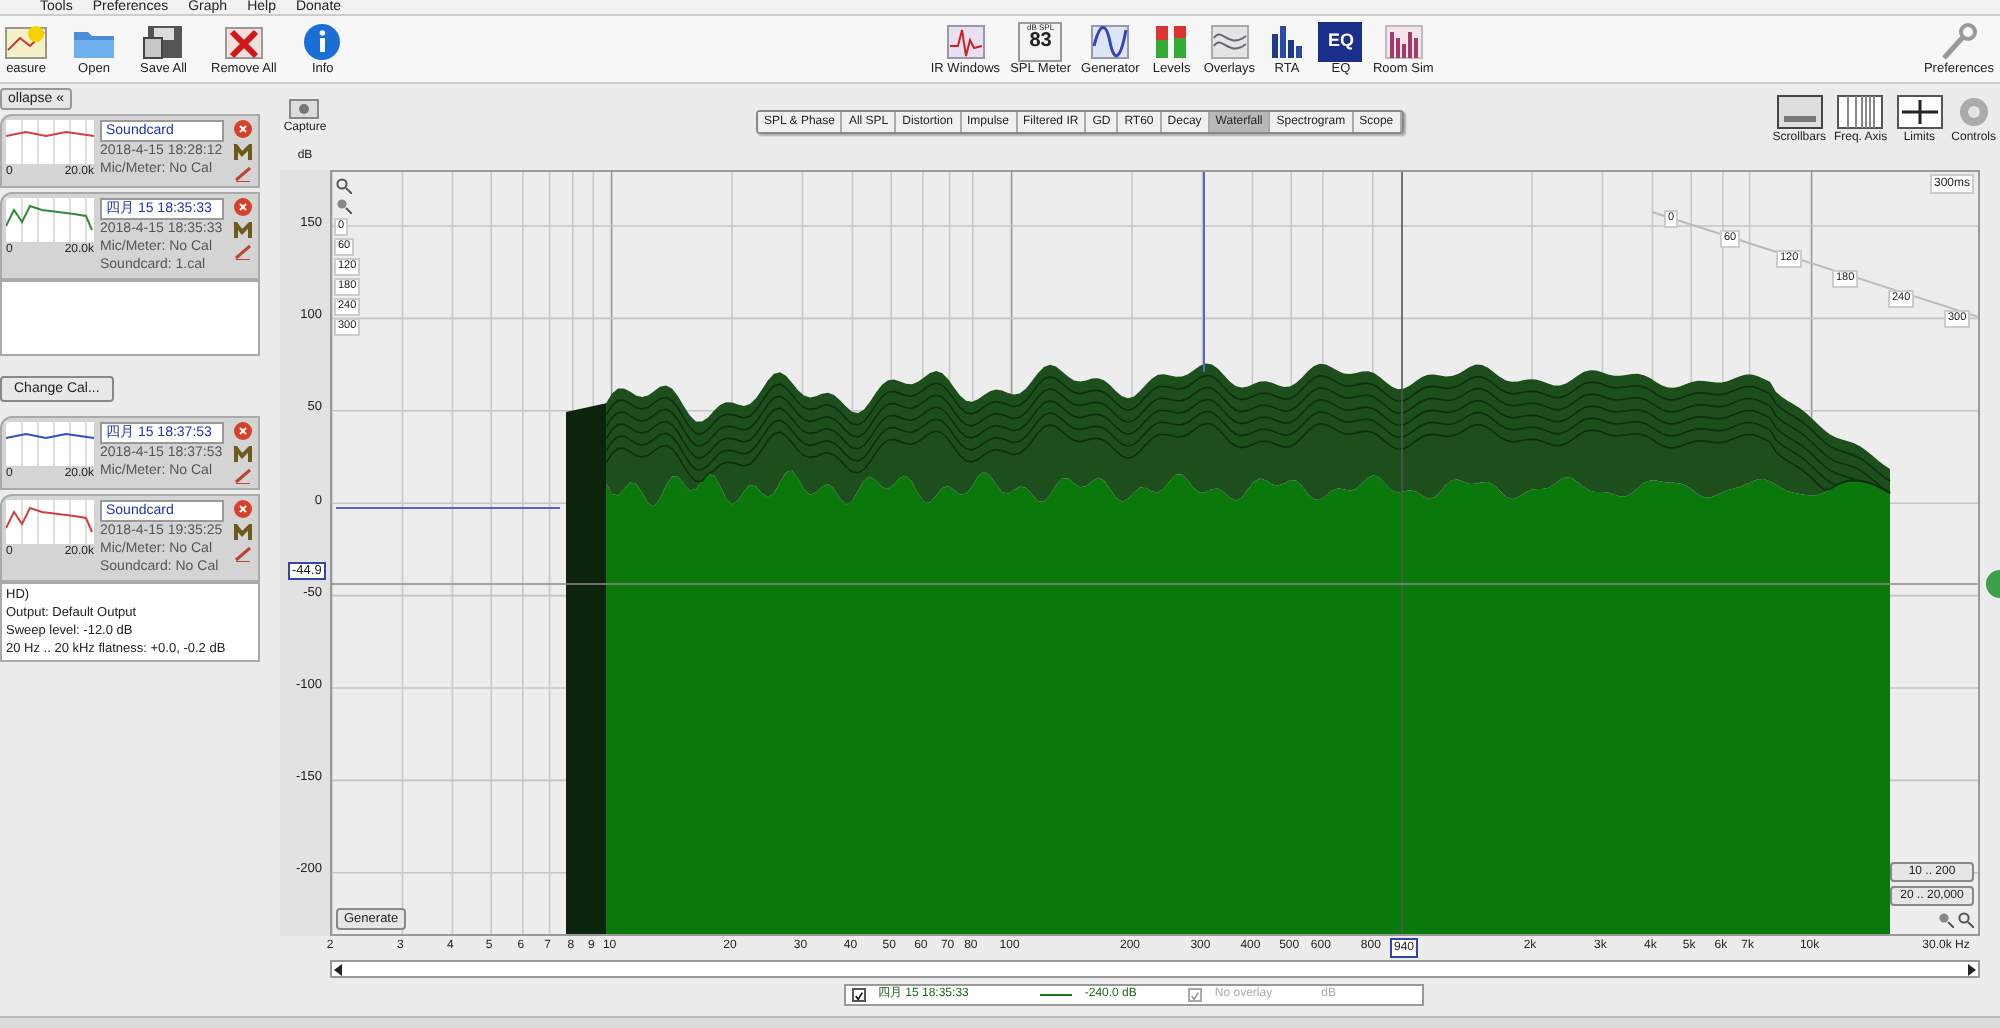  Describe the element at coordinates (1155, 969) in the screenshot. I see `scrollbar` at that location.